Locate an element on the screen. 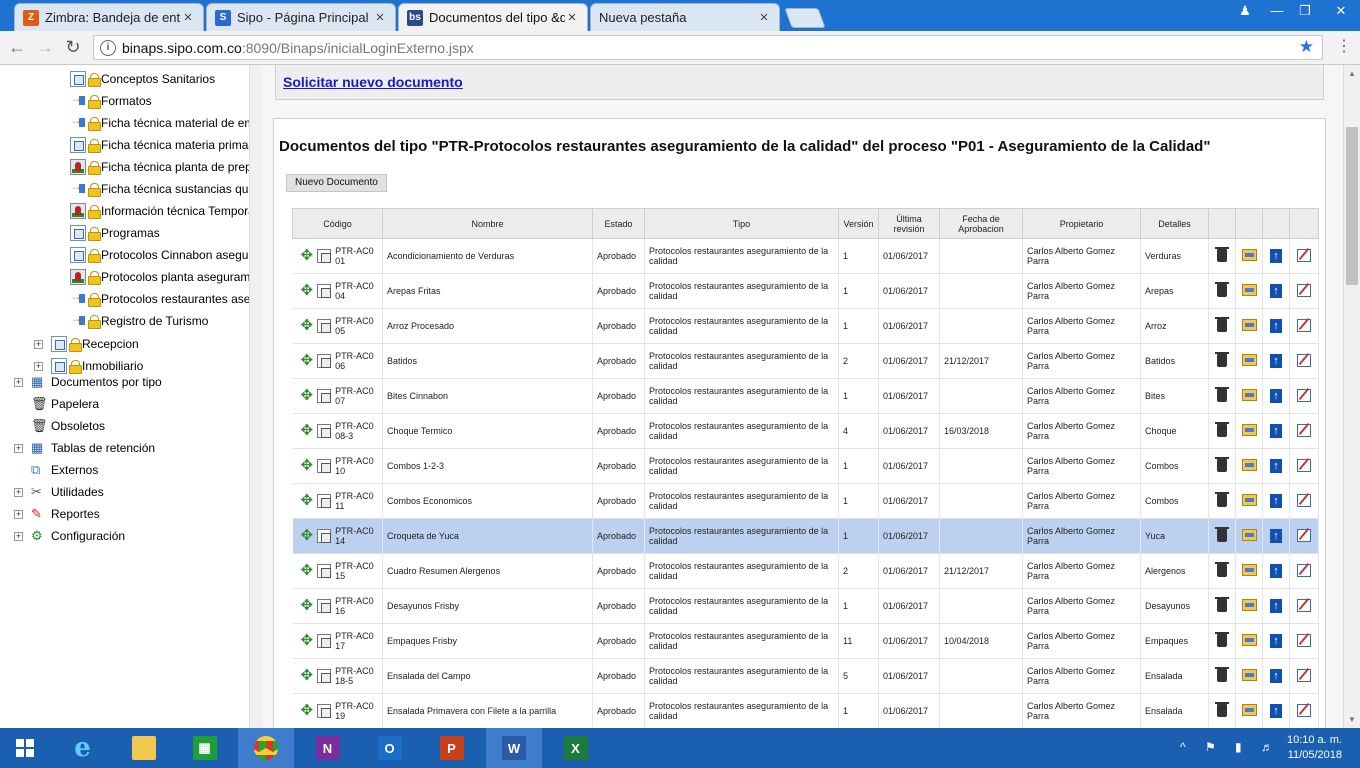 Image resolution: width=1360 pixels, height=768 pixels. tree-item: Protocolos Cinnabon asegura is located at coordinates (159, 255).